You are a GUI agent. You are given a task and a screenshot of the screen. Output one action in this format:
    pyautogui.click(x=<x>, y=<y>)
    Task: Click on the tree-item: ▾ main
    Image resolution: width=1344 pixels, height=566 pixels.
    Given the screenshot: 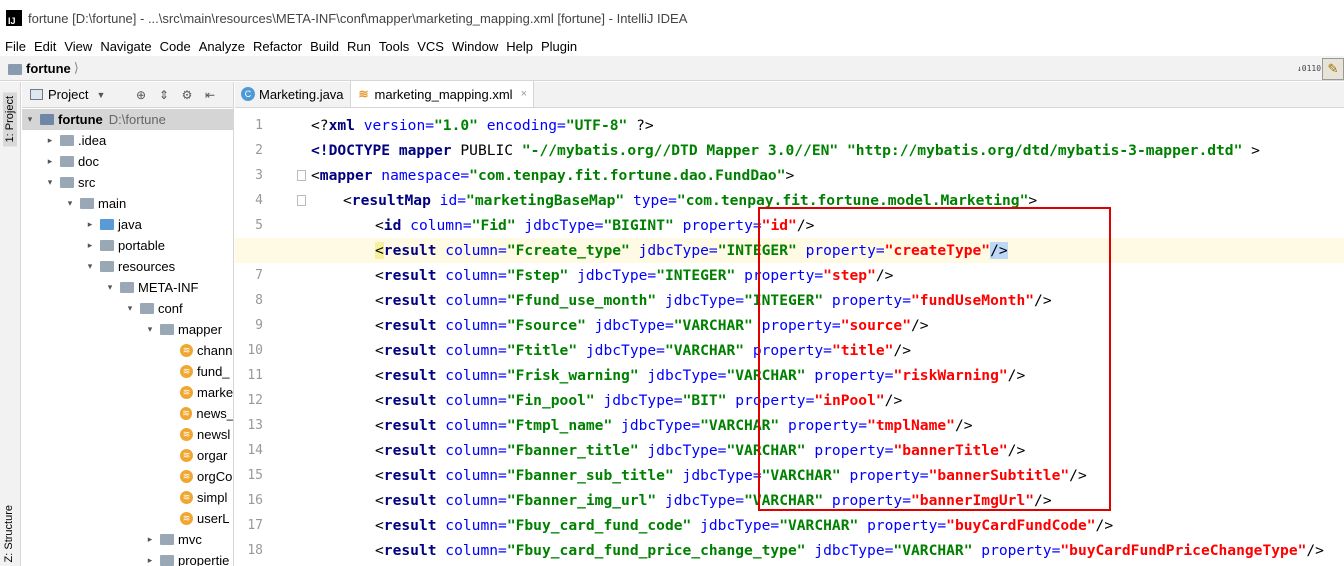 What is the action you would take?
    pyautogui.click(x=127, y=203)
    